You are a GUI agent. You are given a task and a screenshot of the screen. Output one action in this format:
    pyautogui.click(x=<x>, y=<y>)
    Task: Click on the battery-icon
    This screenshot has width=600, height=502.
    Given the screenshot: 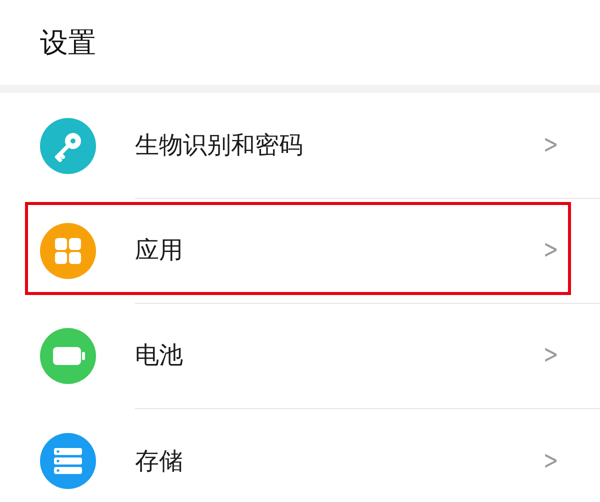 What is the action you would take?
    pyautogui.click(x=68, y=356)
    